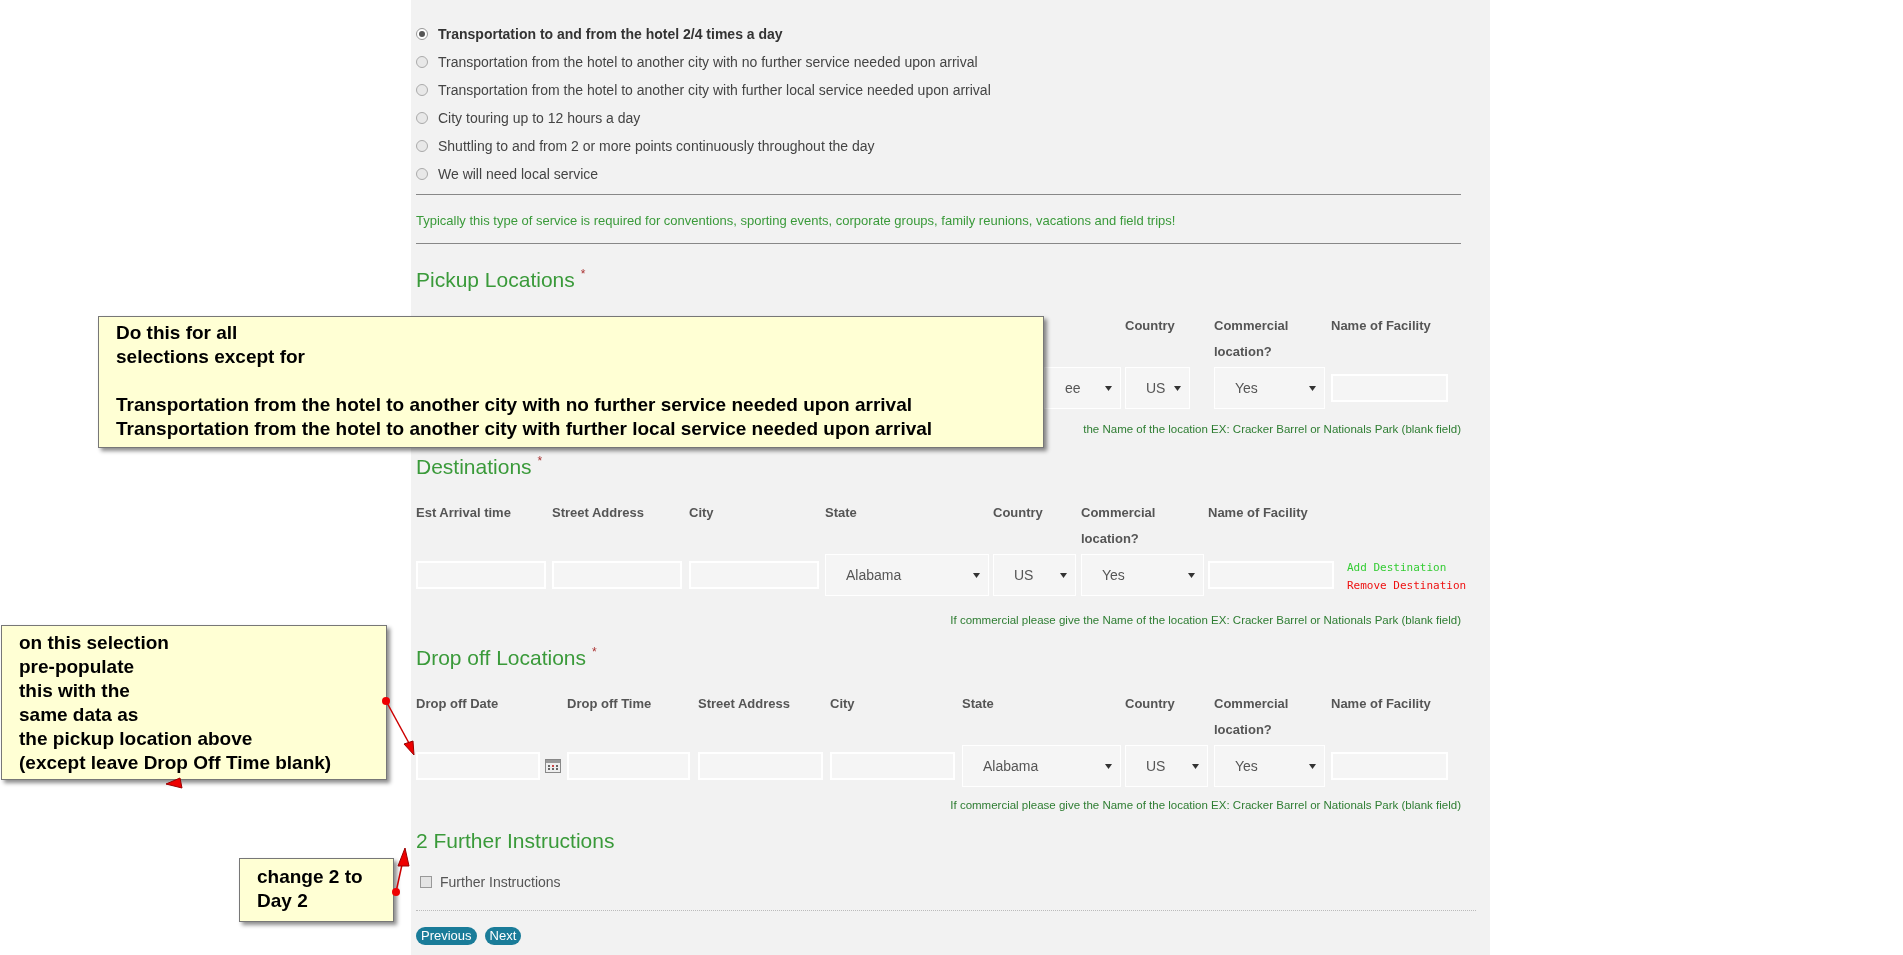 This screenshot has height=955, width=1903. What do you see at coordinates (553, 766) in the screenshot?
I see `calendar-icon` at bounding box center [553, 766].